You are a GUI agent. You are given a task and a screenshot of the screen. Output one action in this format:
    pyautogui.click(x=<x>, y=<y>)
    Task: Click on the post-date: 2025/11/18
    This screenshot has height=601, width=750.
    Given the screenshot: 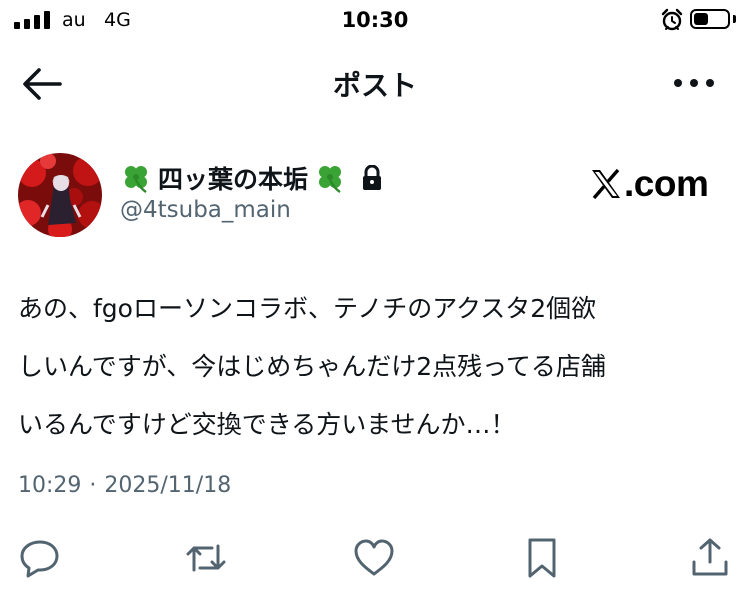 What is the action you would take?
    pyautogui.click(x=168, y=485)
    